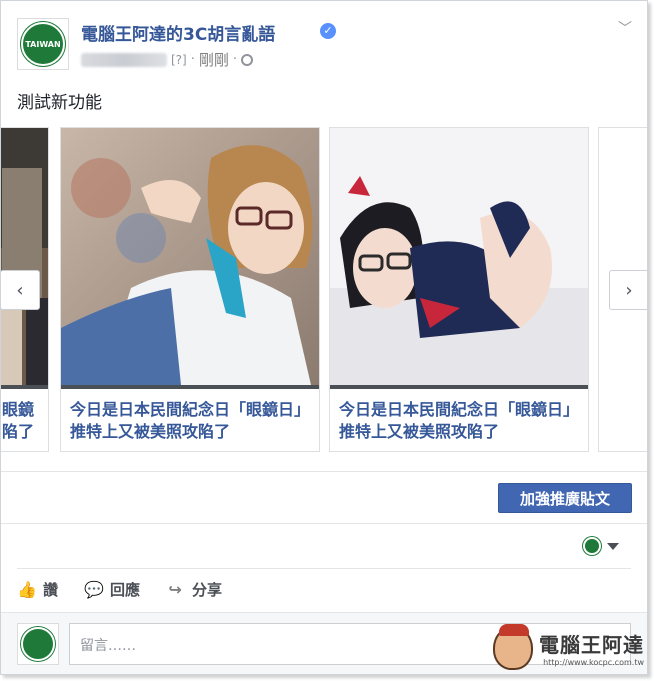 This screenshot has height=681, width=654. What do you see at coordinates (247, 59) in the screenshot?
I see `globe-privacy-icon` at bounding box center [247, 59].